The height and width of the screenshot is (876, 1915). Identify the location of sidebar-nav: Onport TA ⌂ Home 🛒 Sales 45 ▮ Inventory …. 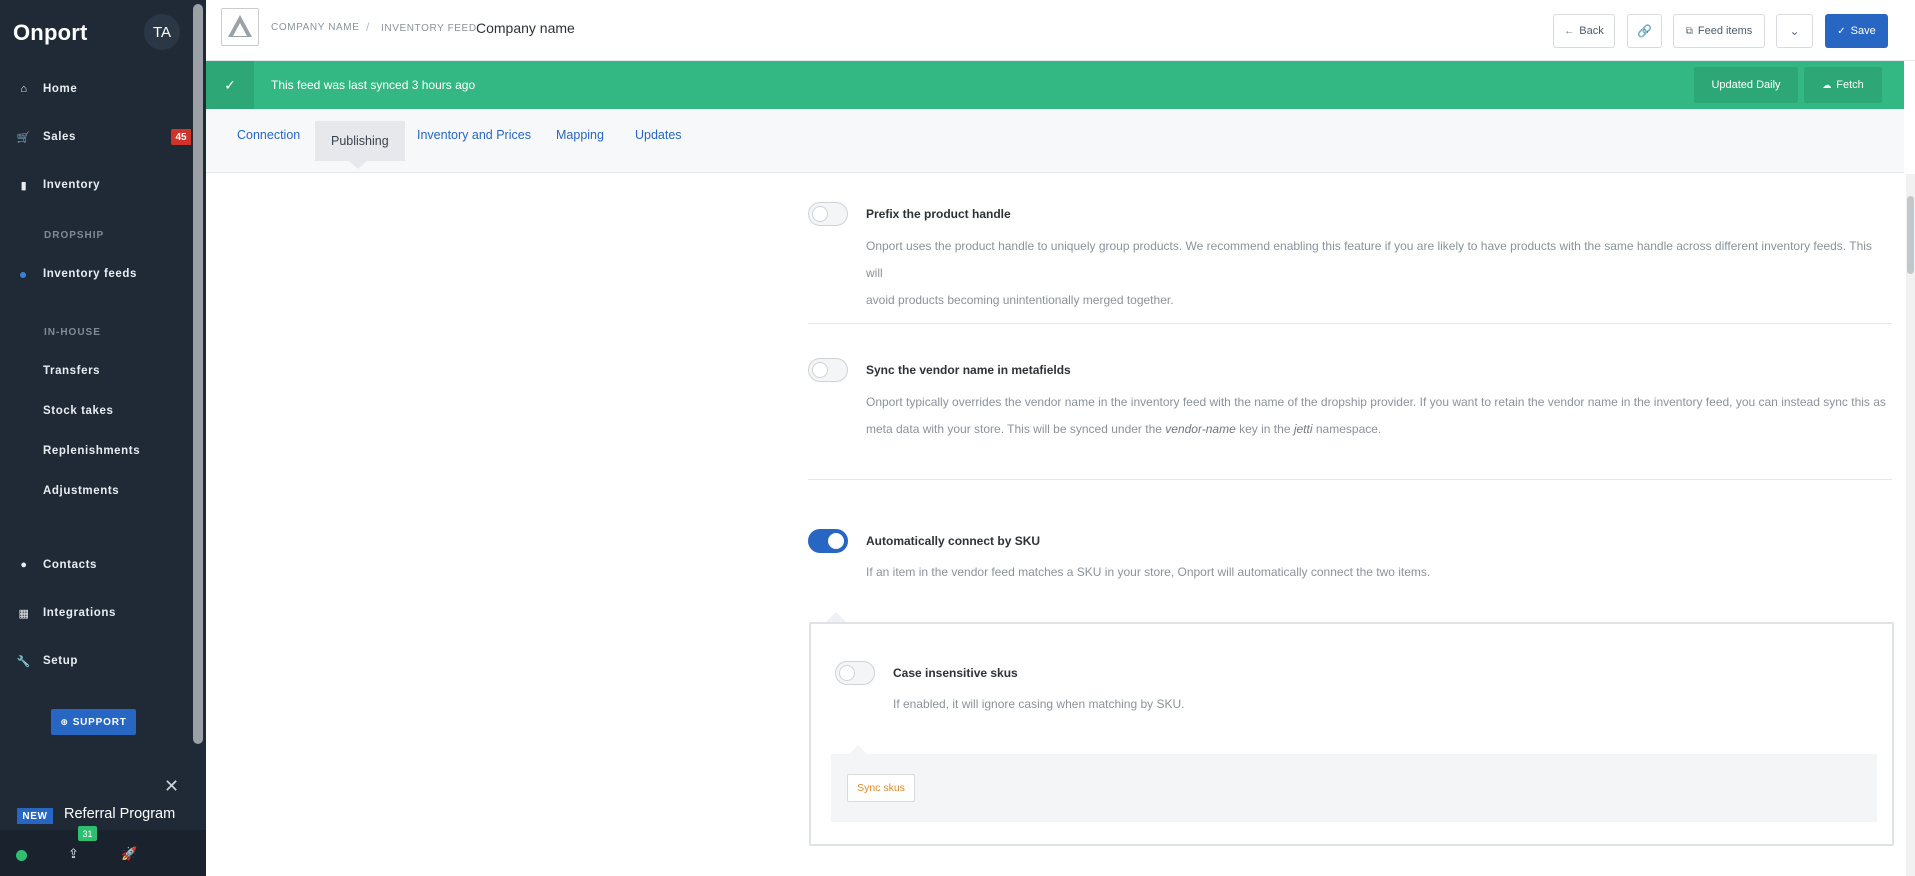
(95, 415).